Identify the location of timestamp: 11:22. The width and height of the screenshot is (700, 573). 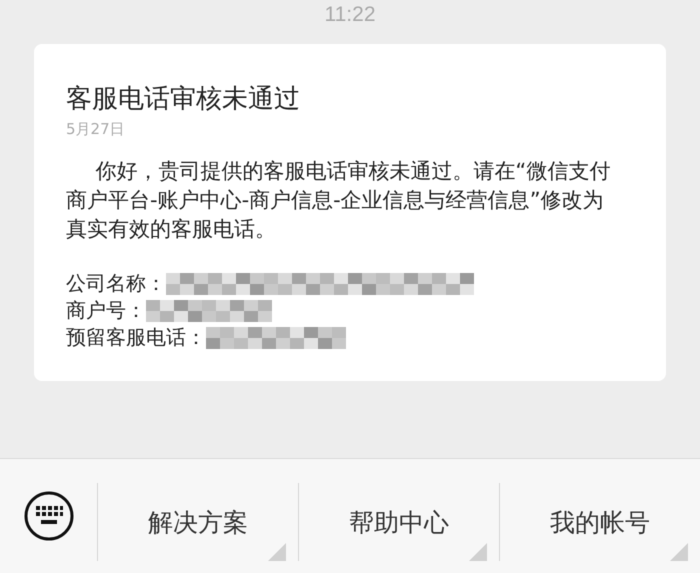
(350, 15).